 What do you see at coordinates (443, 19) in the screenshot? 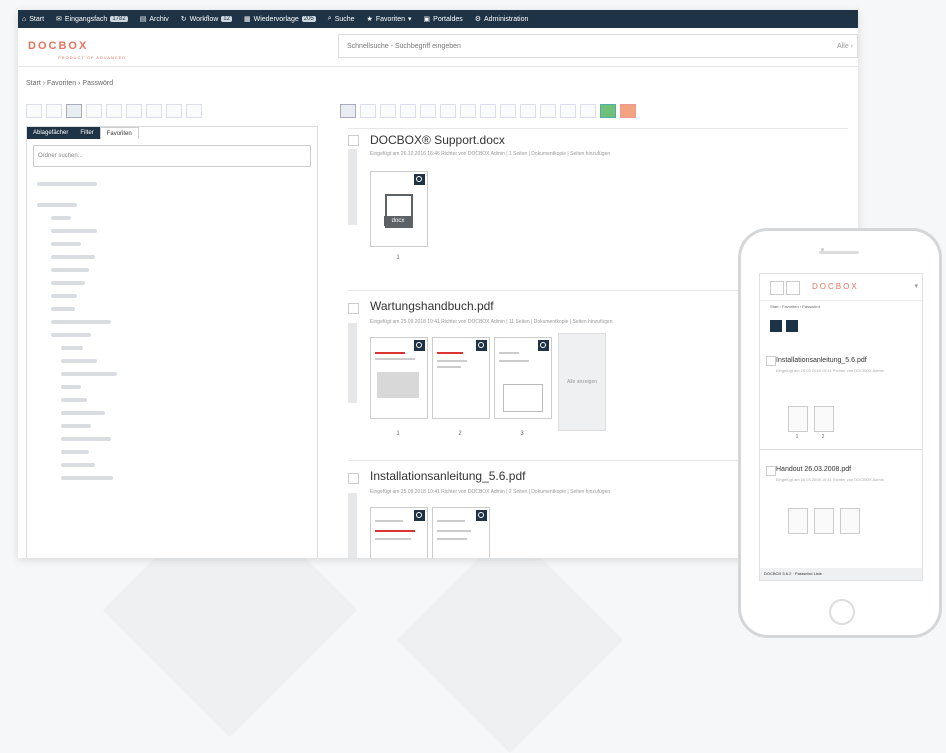
I see `nav-item-portal: ▣ Portaldes` at bounding box center [443, 19].